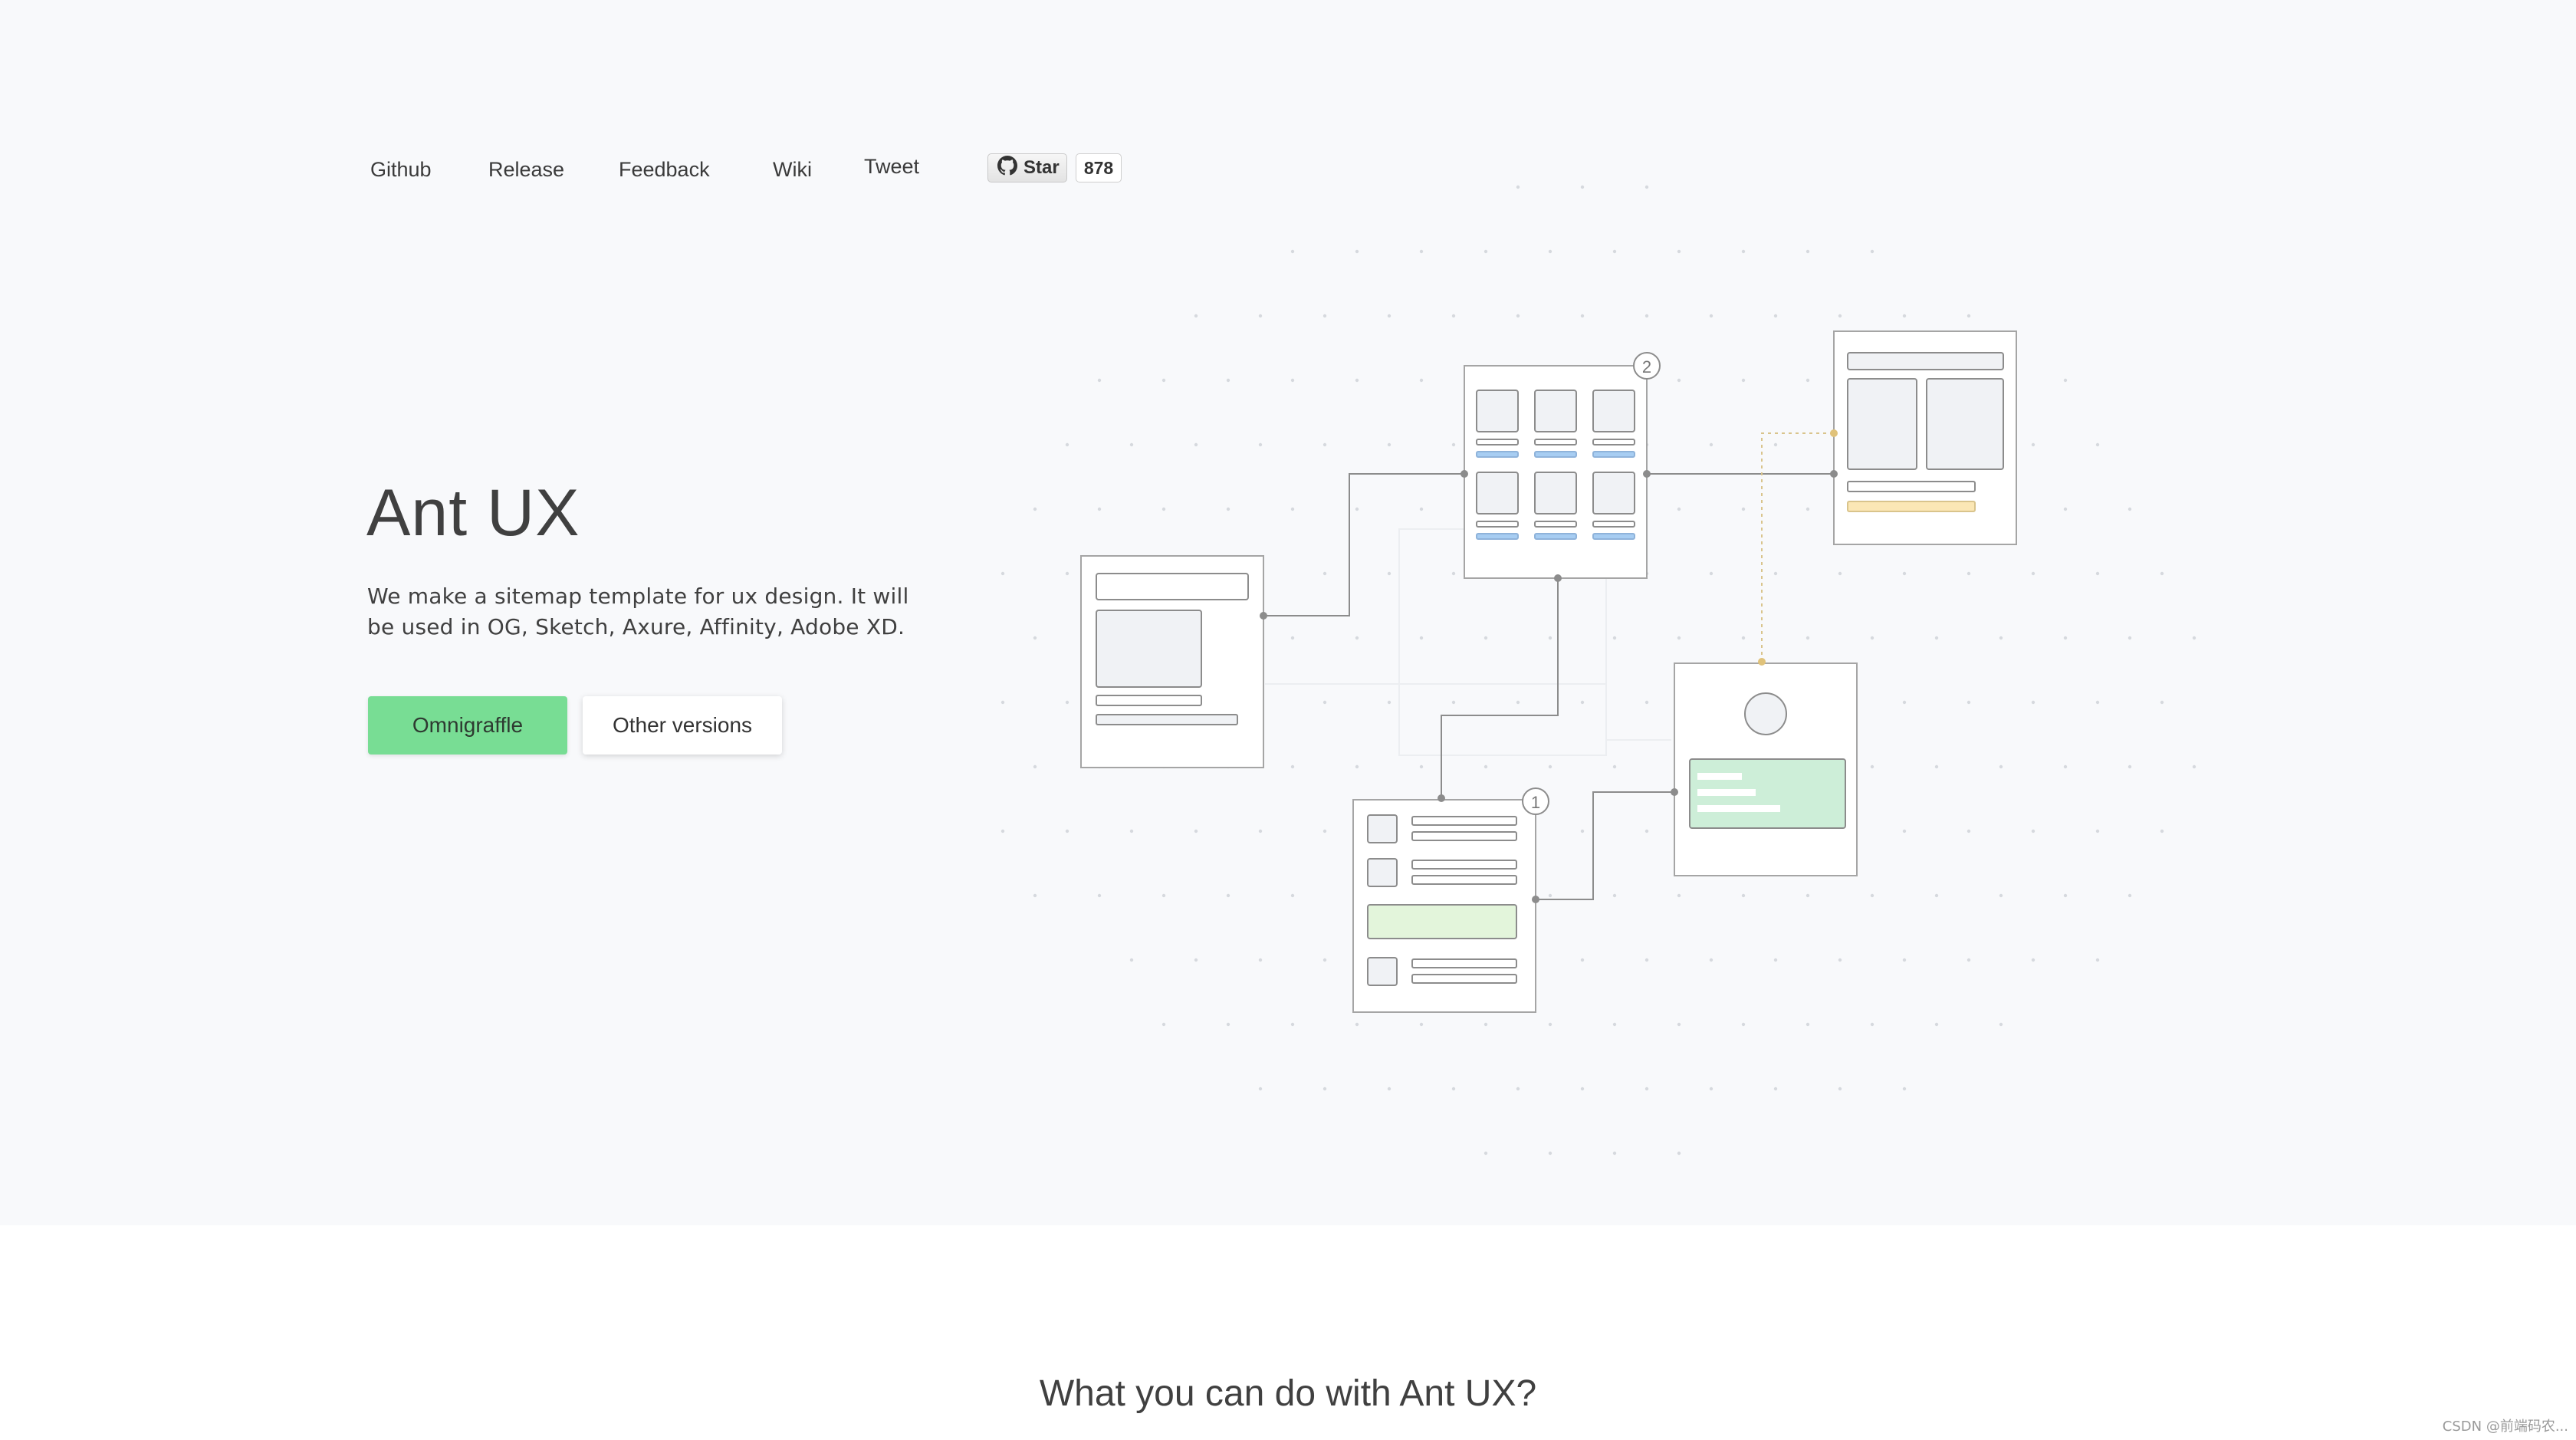 The height and width of the screenshot is (1440, 2576). Describe the element at coordinates (1605, 845) in the screenshot. I see `connector-page-d-to-page-e` at that location.